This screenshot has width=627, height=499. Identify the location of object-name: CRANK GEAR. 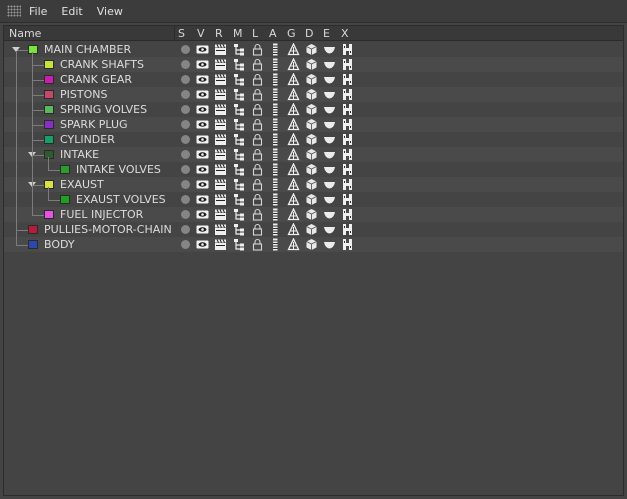
(96, 79).